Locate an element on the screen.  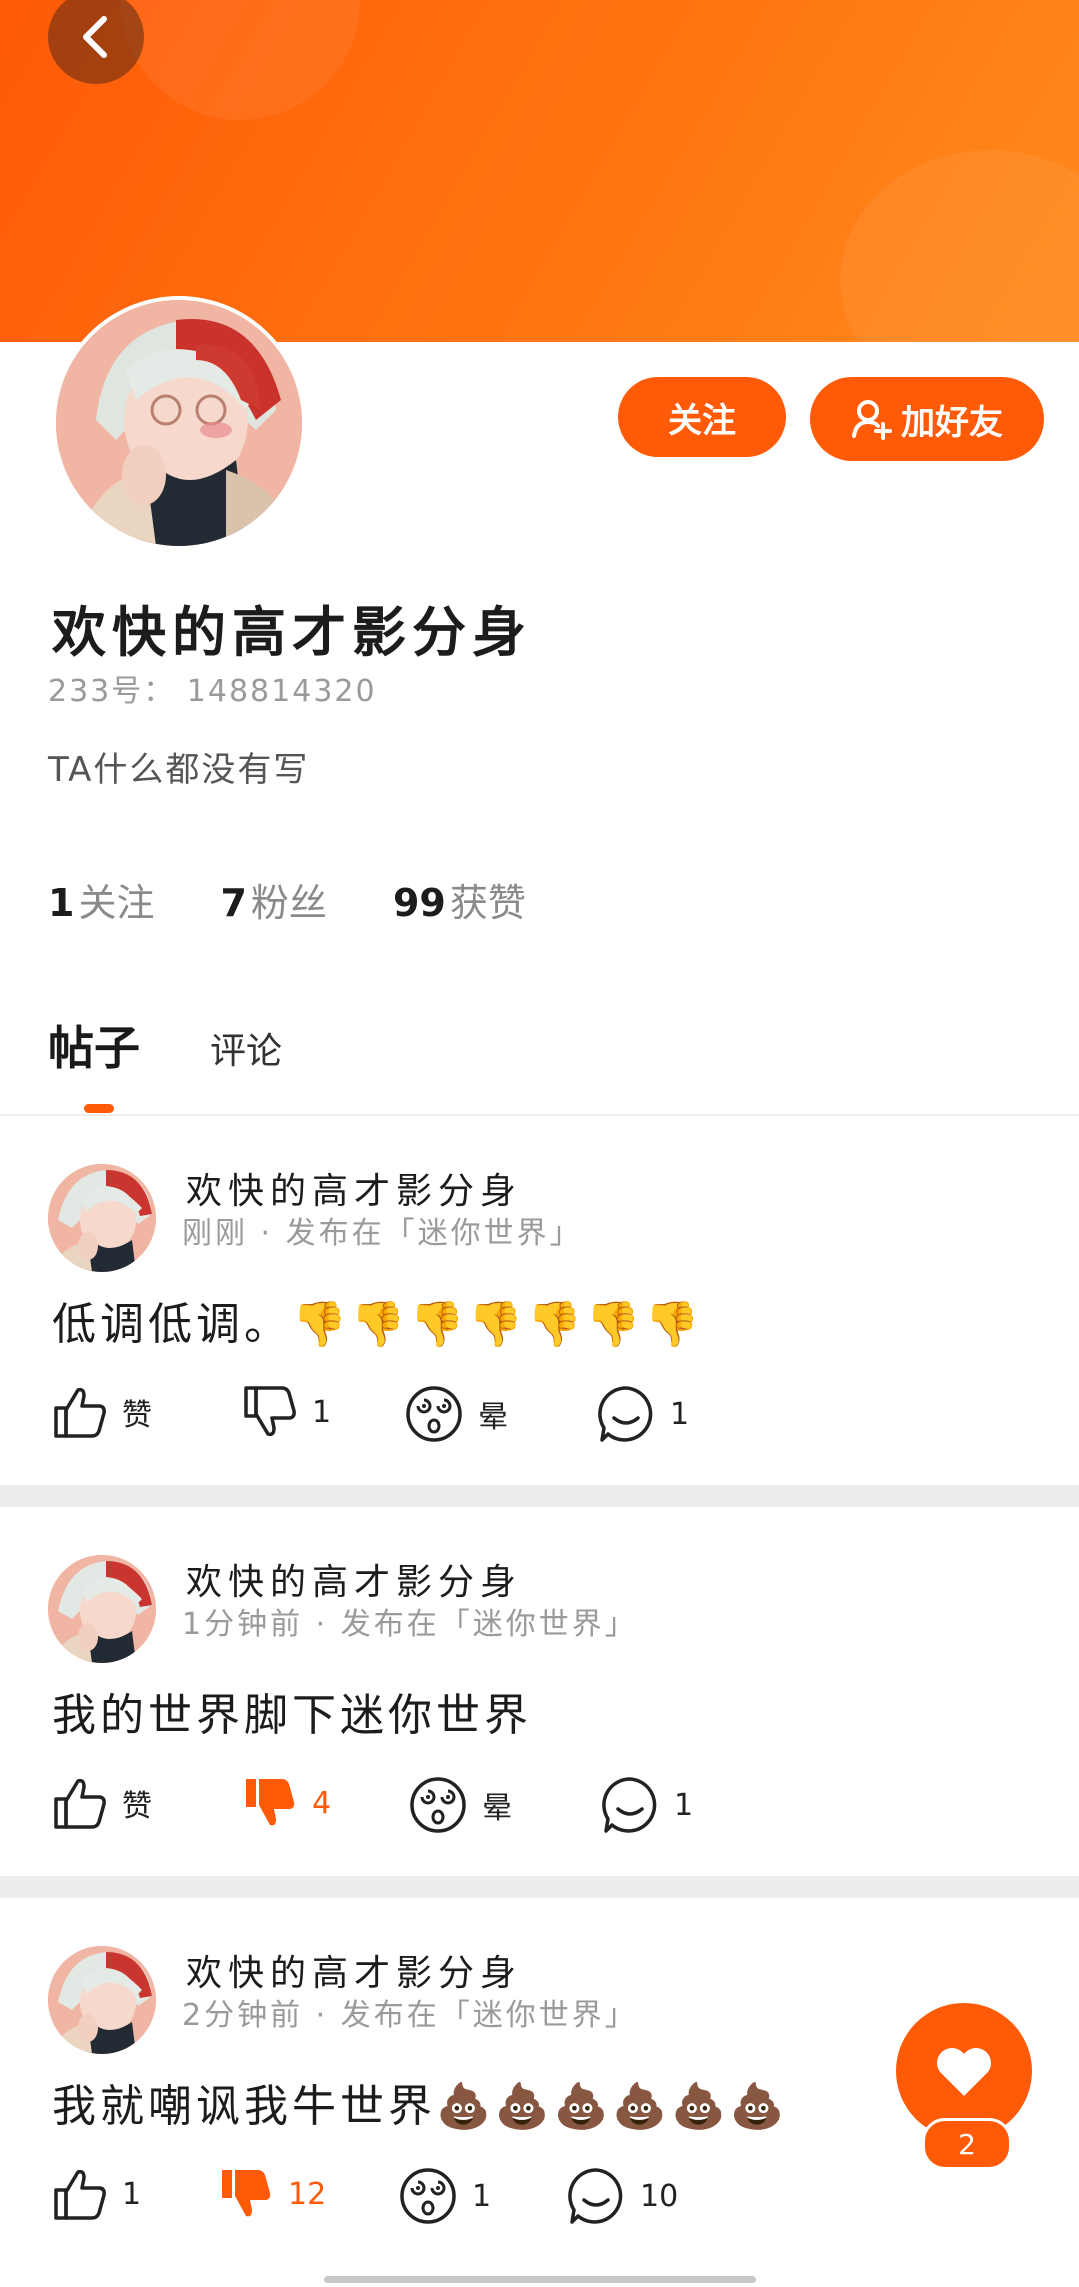
dizzy-button: 1 is located at coordinates (444, 2196).